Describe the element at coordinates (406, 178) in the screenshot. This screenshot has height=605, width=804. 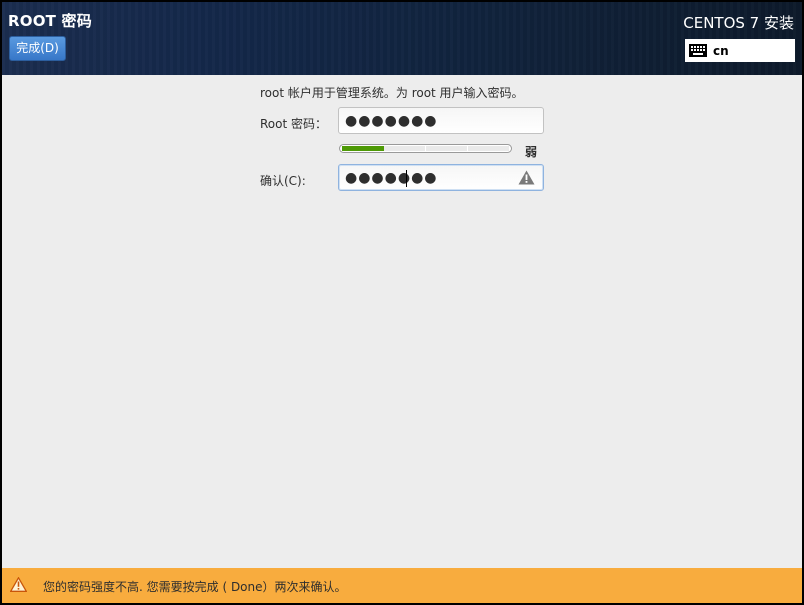
I see `text-cursor` at that location.